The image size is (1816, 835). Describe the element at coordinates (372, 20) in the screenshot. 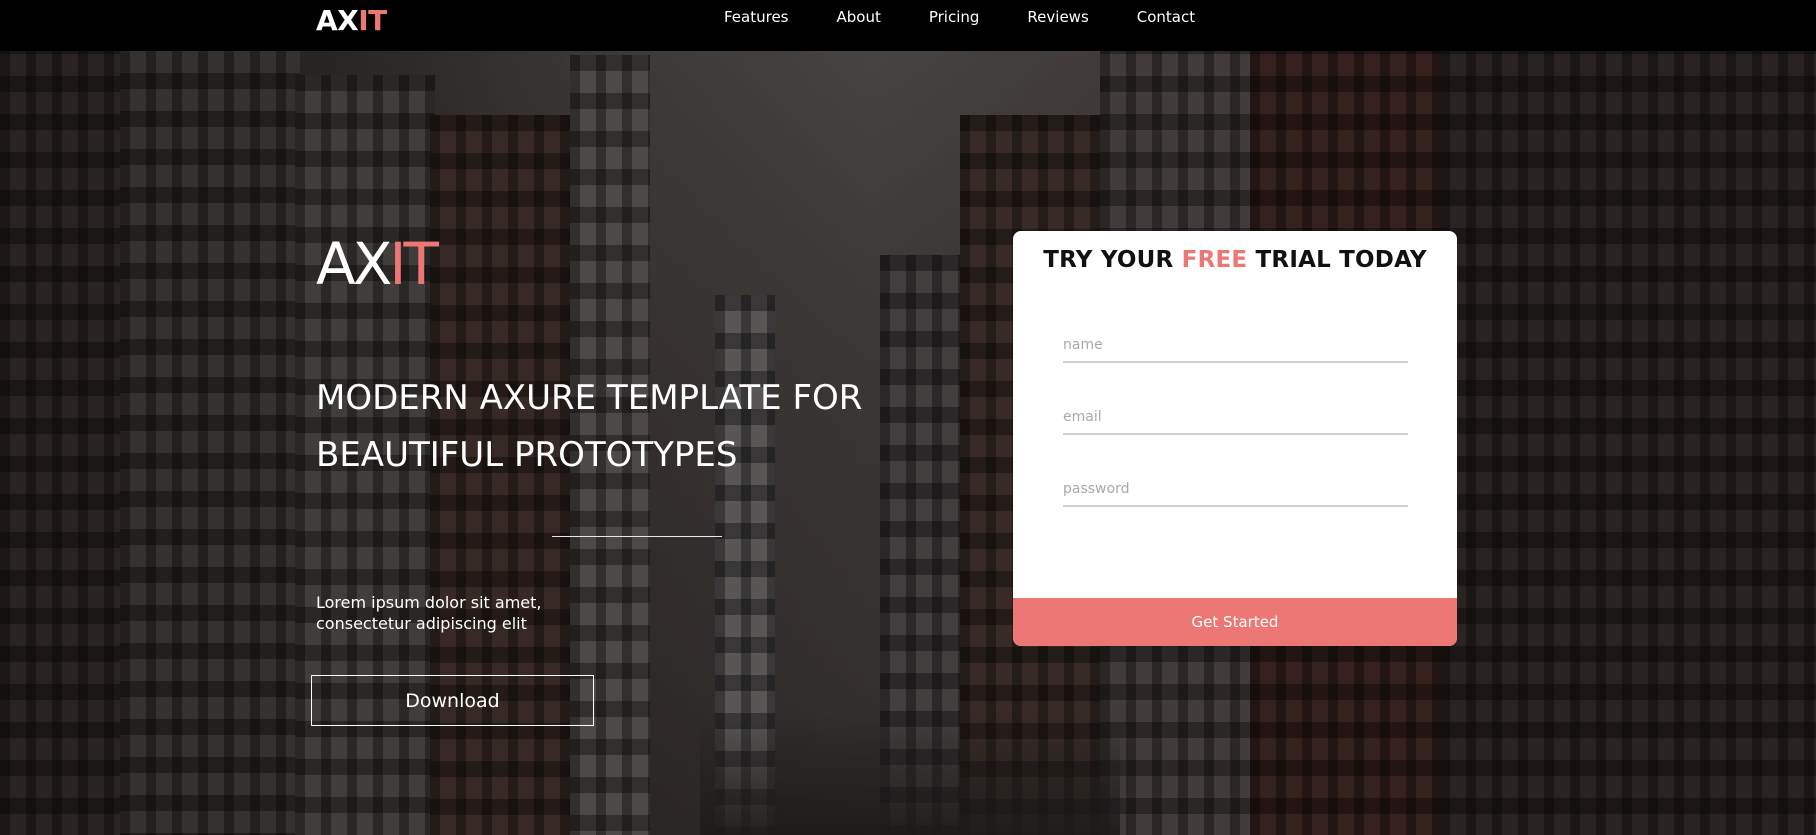

I see `brand-logo-accent: IT` at that location.